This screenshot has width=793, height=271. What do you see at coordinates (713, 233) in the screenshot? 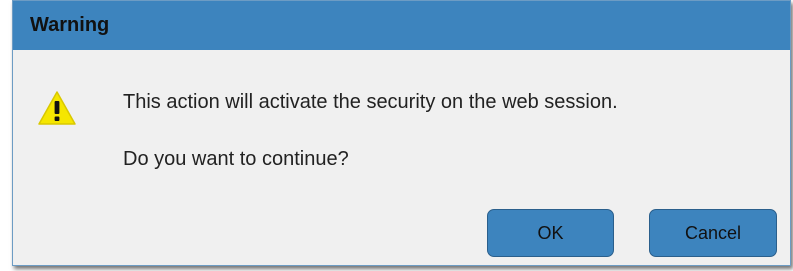
I see `cancel-button: Cancel` at bounding box center [713, 233].